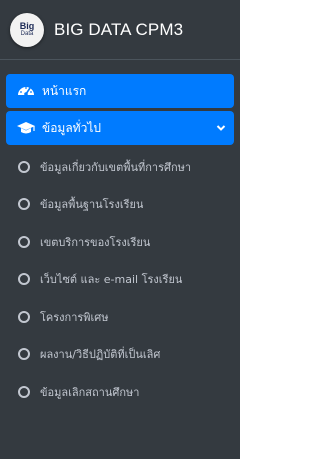  What do you see at coordinates (221, 128) in the screenshot?
I see `chevron-down-icon` at bounding box center [221, 128].